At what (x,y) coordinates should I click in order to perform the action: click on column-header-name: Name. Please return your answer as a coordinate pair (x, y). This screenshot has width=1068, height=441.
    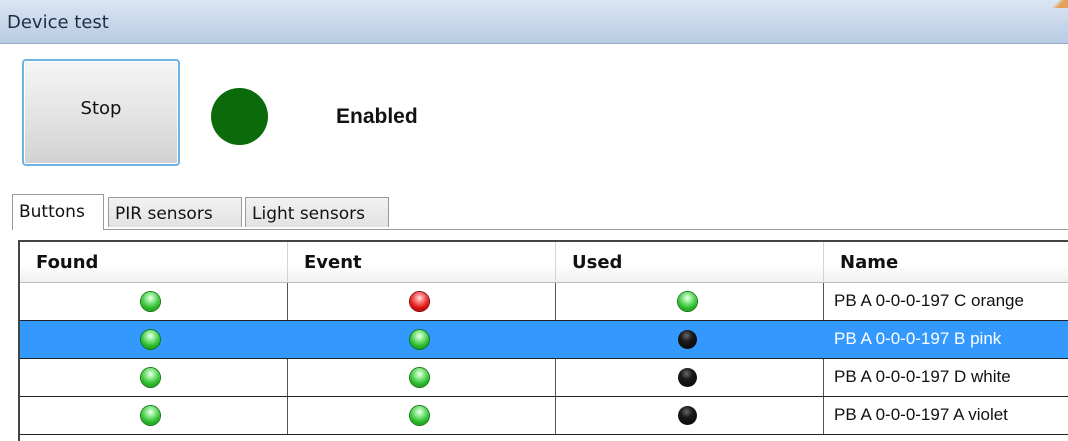
    Looking at the image, I should click on (946, 262).